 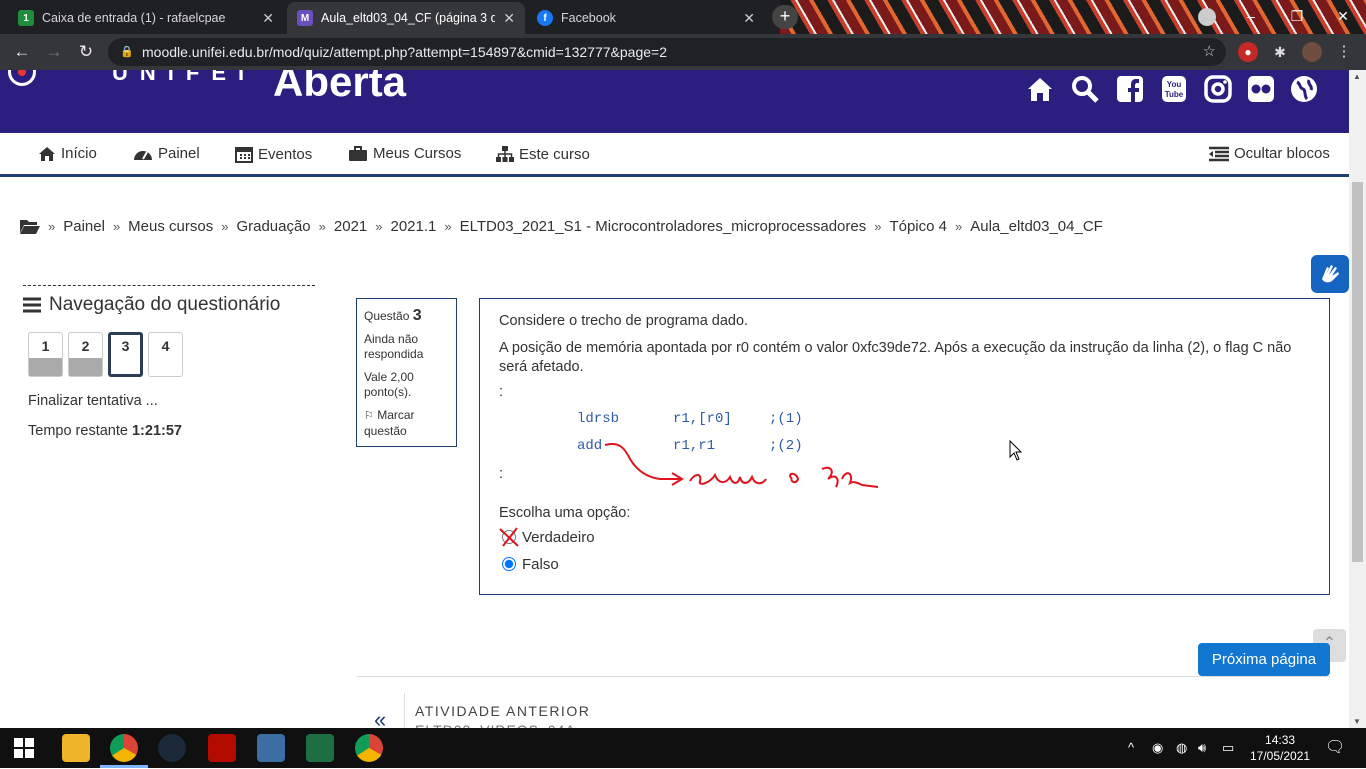 I want to click on question-button-1: 1, so click(x=45, y=354).